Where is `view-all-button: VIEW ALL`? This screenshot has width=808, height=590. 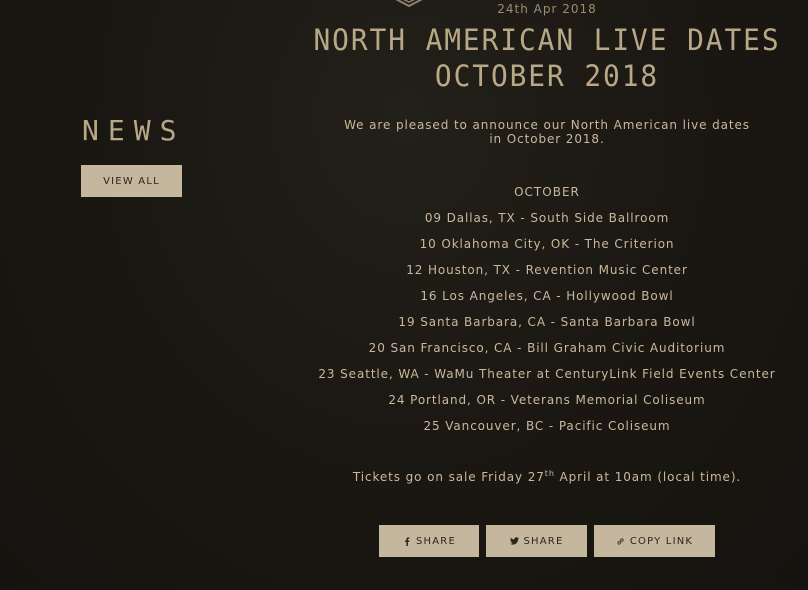 view-all-button: VIEW ALL is located at coordinates (131, 181).